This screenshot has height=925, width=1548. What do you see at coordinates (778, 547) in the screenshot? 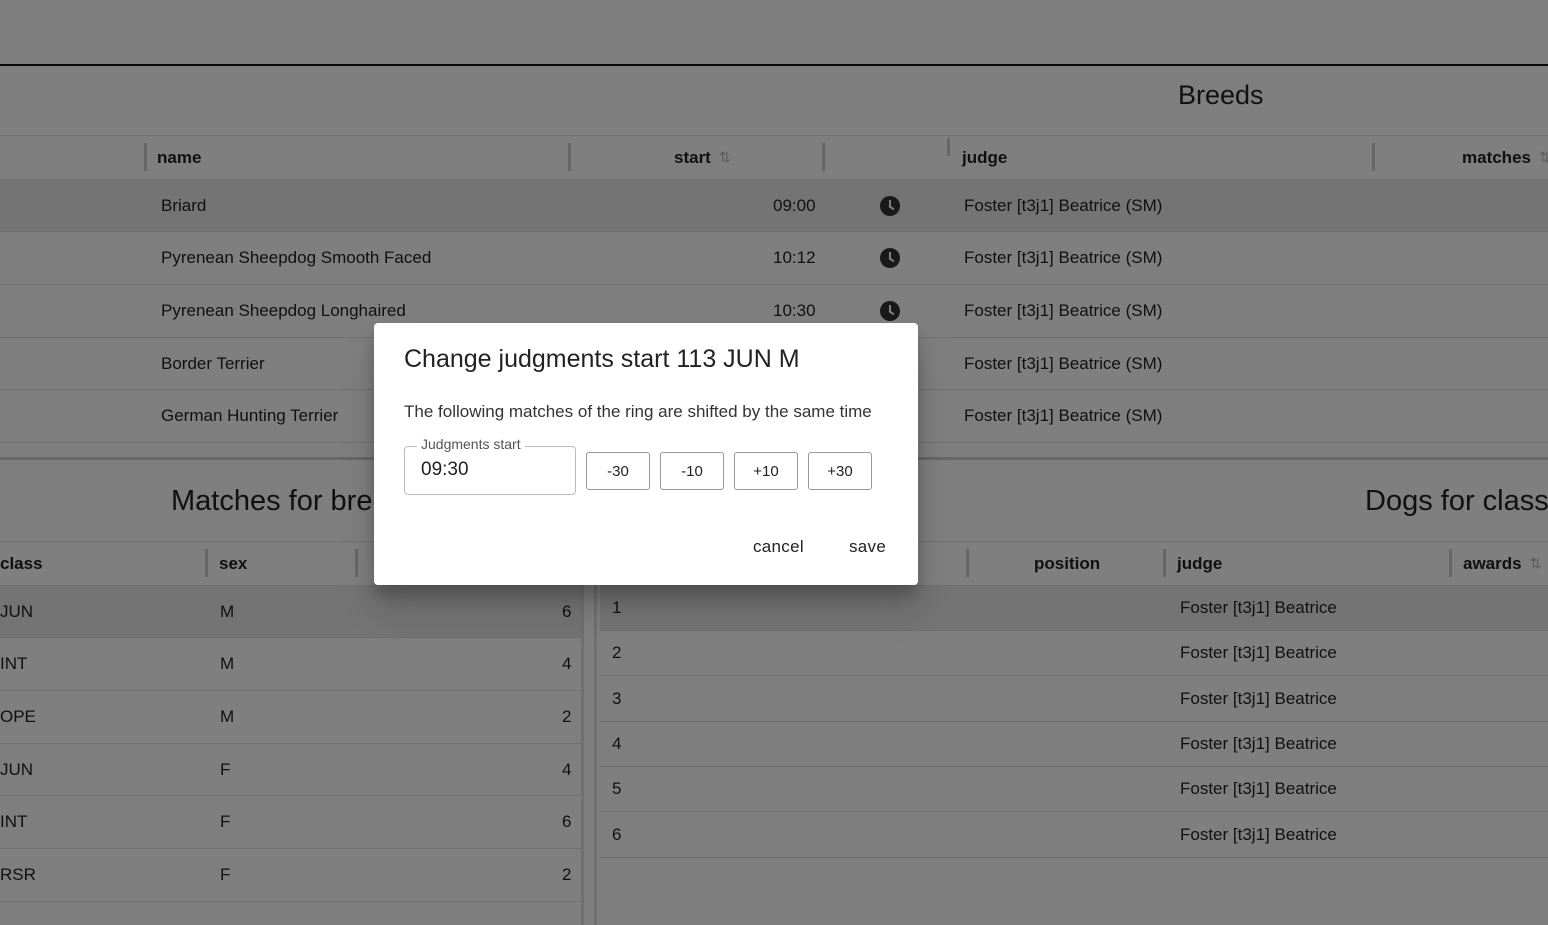
I see `cancel-button: cancel` at bounding box center [778, 547].